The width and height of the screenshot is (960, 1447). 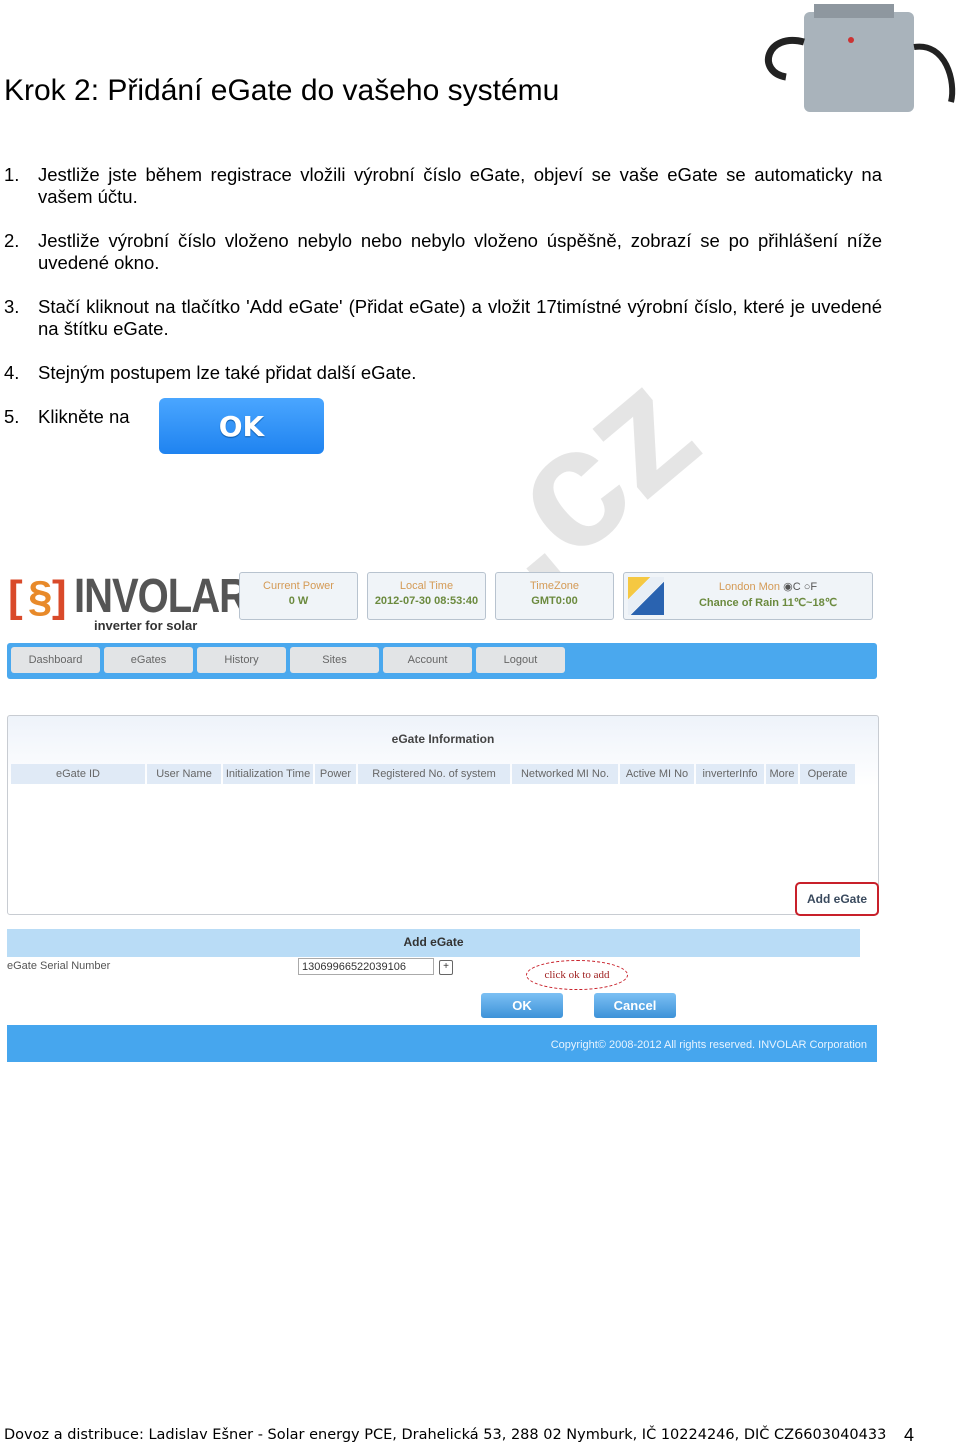 I want to click on ok-button-image: OK, so click(x=241, y=426).